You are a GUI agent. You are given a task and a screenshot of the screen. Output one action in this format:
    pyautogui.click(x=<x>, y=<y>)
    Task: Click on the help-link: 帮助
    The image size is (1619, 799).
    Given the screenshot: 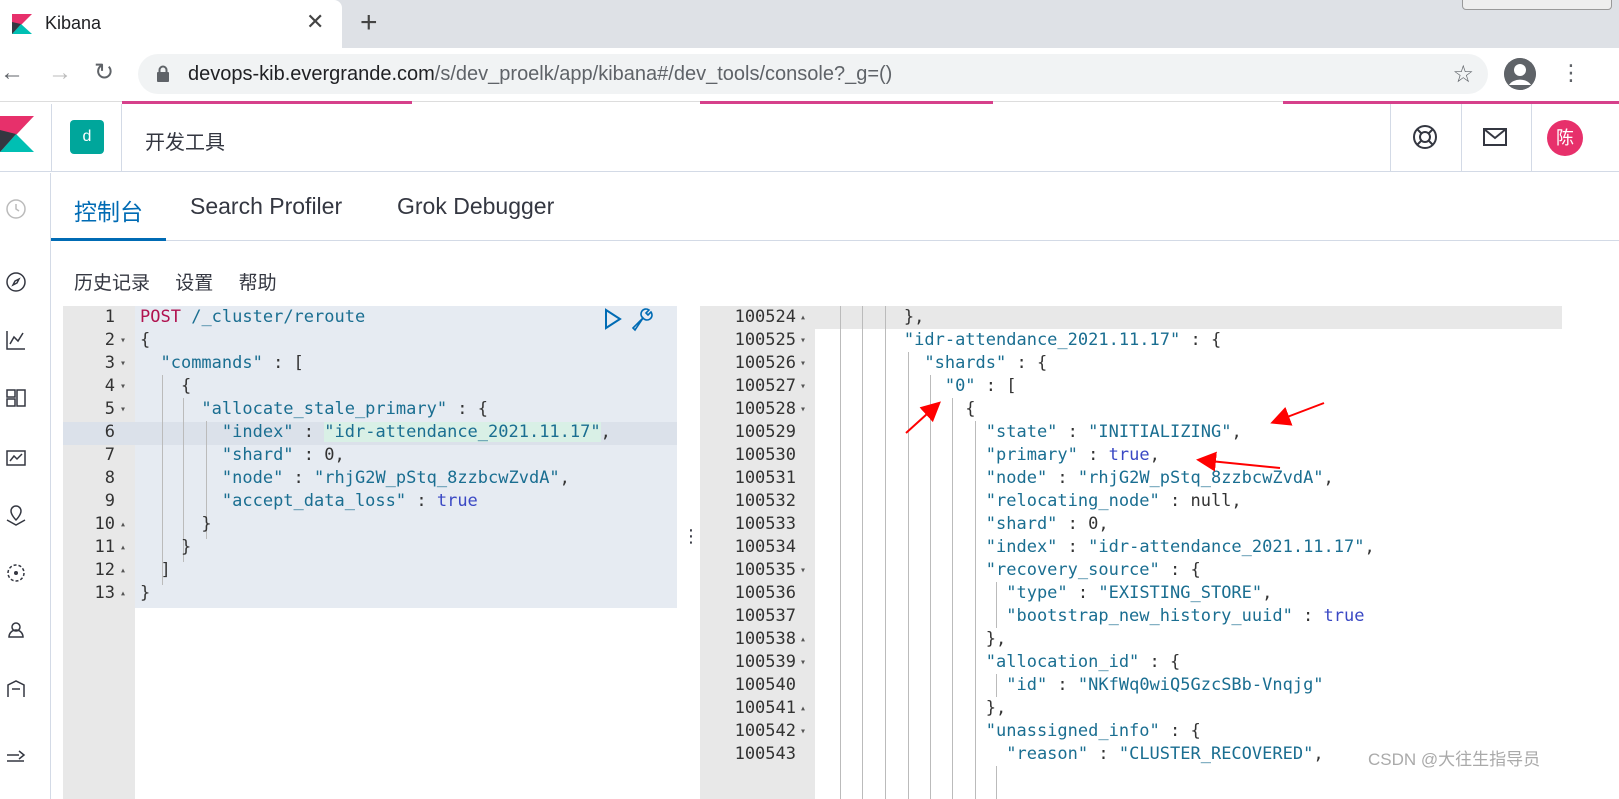 What is the action you would take?
    pyautogui.click(x=258, y=283)
    